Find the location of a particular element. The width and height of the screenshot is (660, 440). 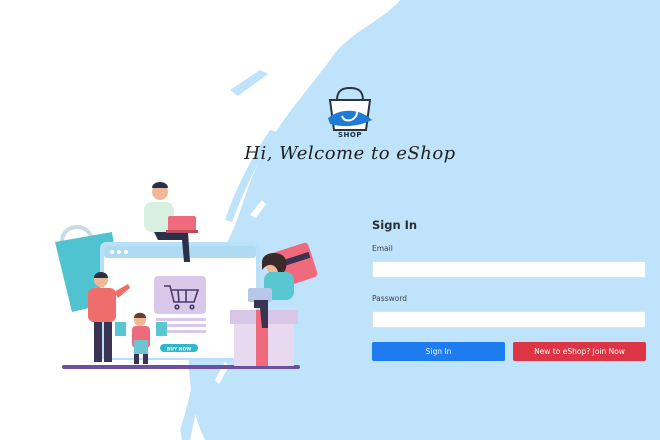

password-field is located at coordinates (509, 319).